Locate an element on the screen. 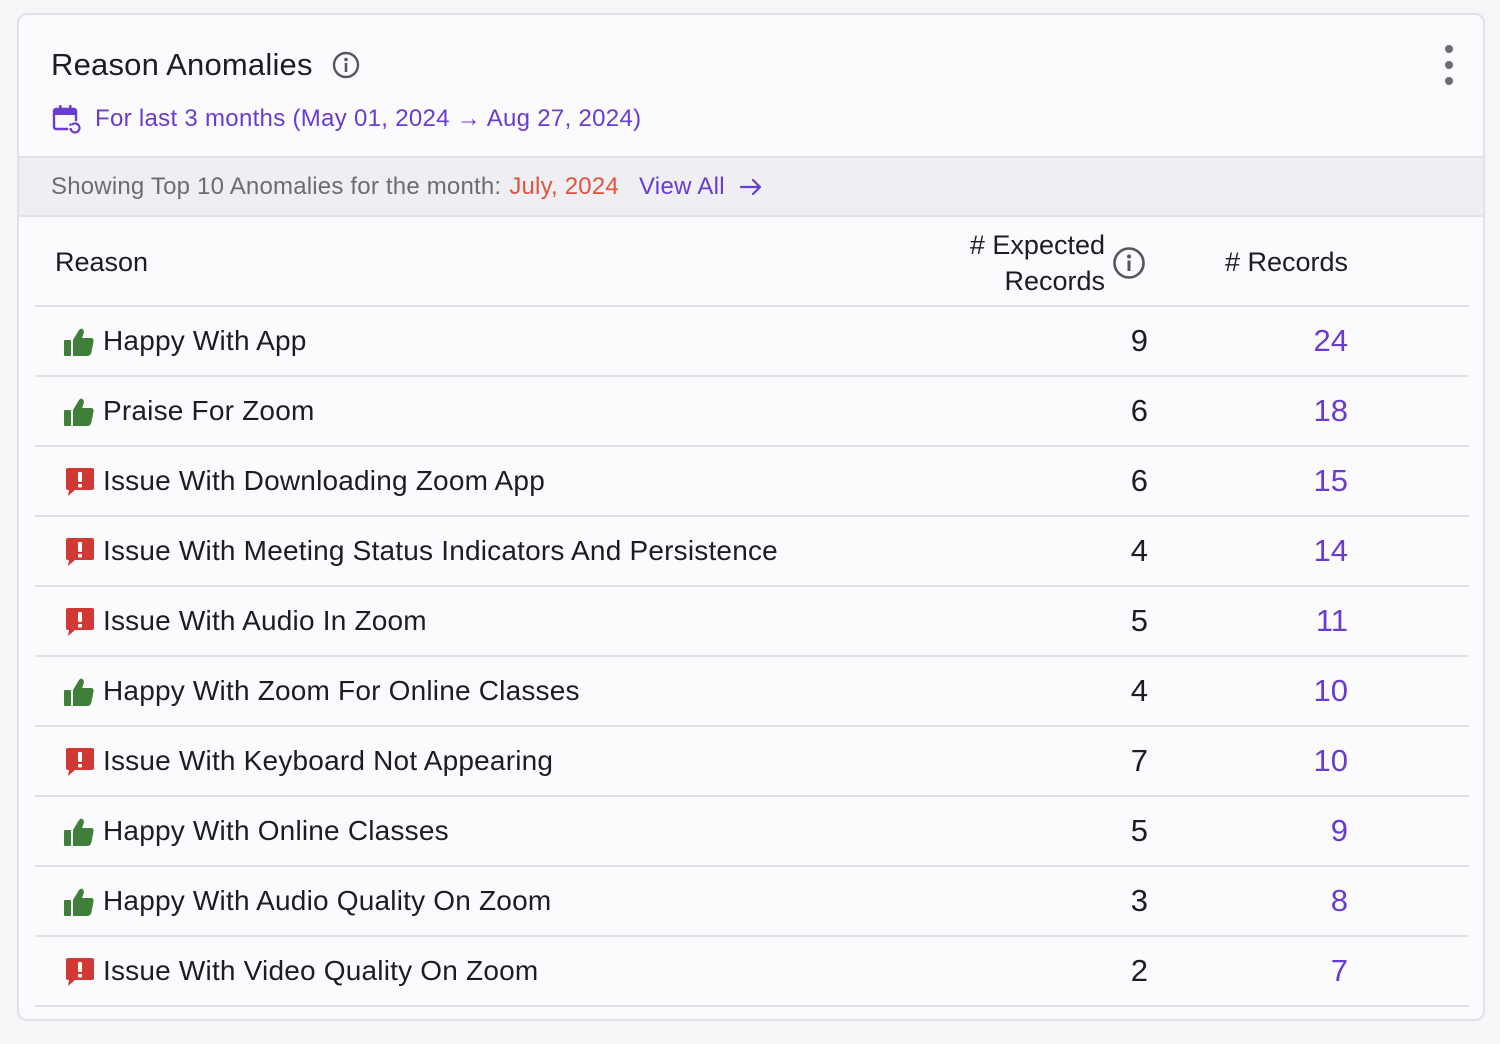 The height and width of the screenshot is (1044, 1500). row-expected-records: 7 is located at coordinates (1139, 760).